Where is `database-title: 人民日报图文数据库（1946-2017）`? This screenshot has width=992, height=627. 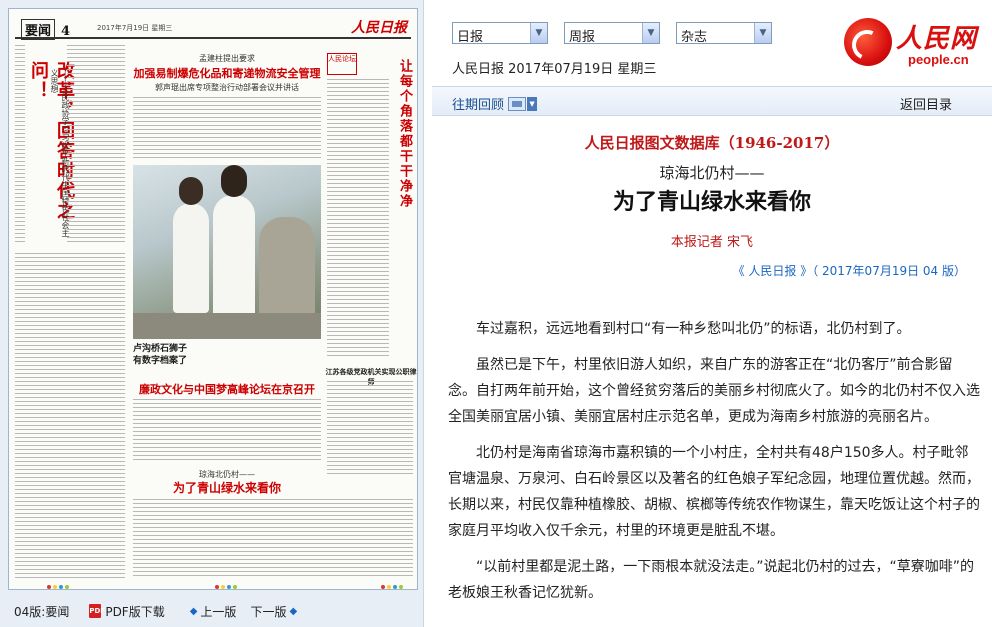 database-title: 人民日报图文数据库（1946-2017） is located at coordinates (712, 143).